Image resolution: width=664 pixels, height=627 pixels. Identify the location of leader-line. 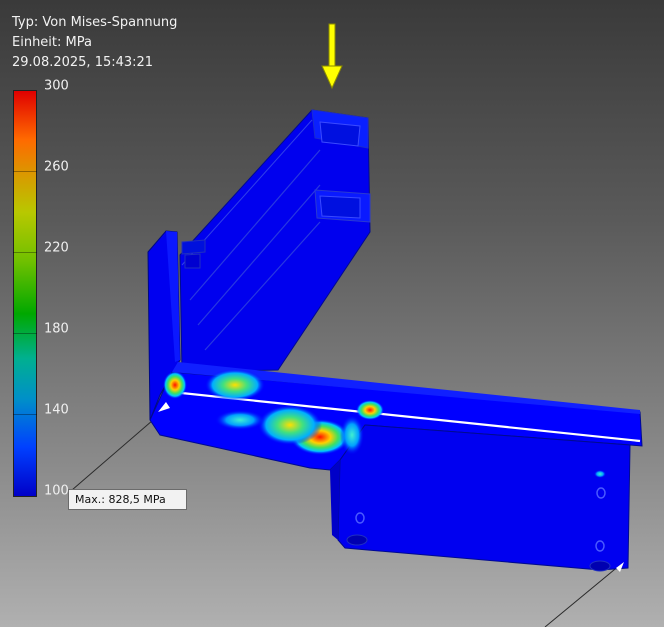
(582, 595).